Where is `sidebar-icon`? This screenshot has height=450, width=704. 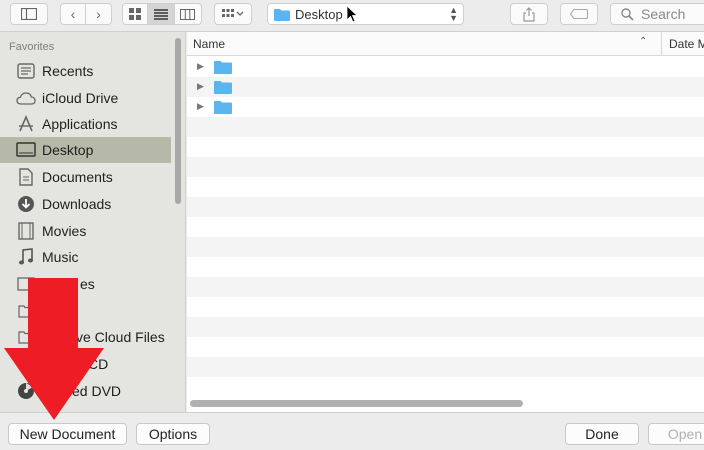 sidebar-icon is located at coordinates (29, 14).